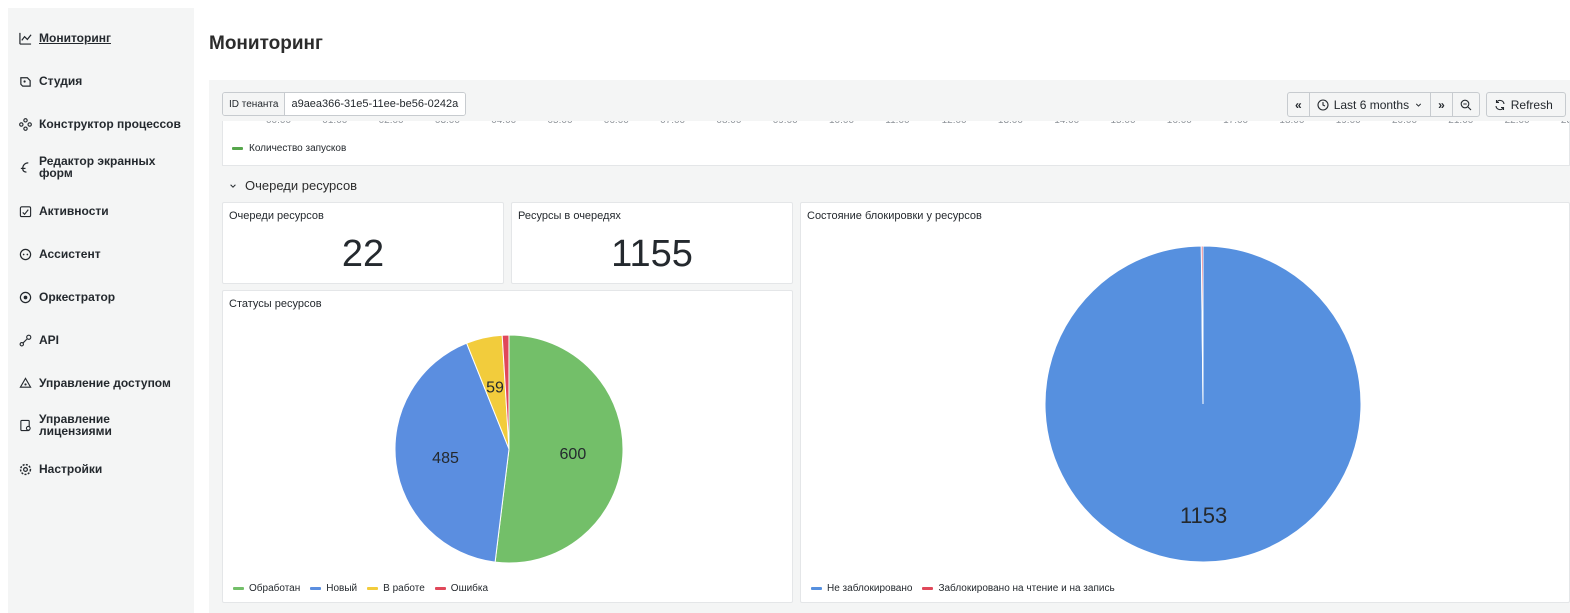 The width and height of the screenshot is (1570, 613). I want to click on status-pie-chart: 600 485 59, so click(509, 449).